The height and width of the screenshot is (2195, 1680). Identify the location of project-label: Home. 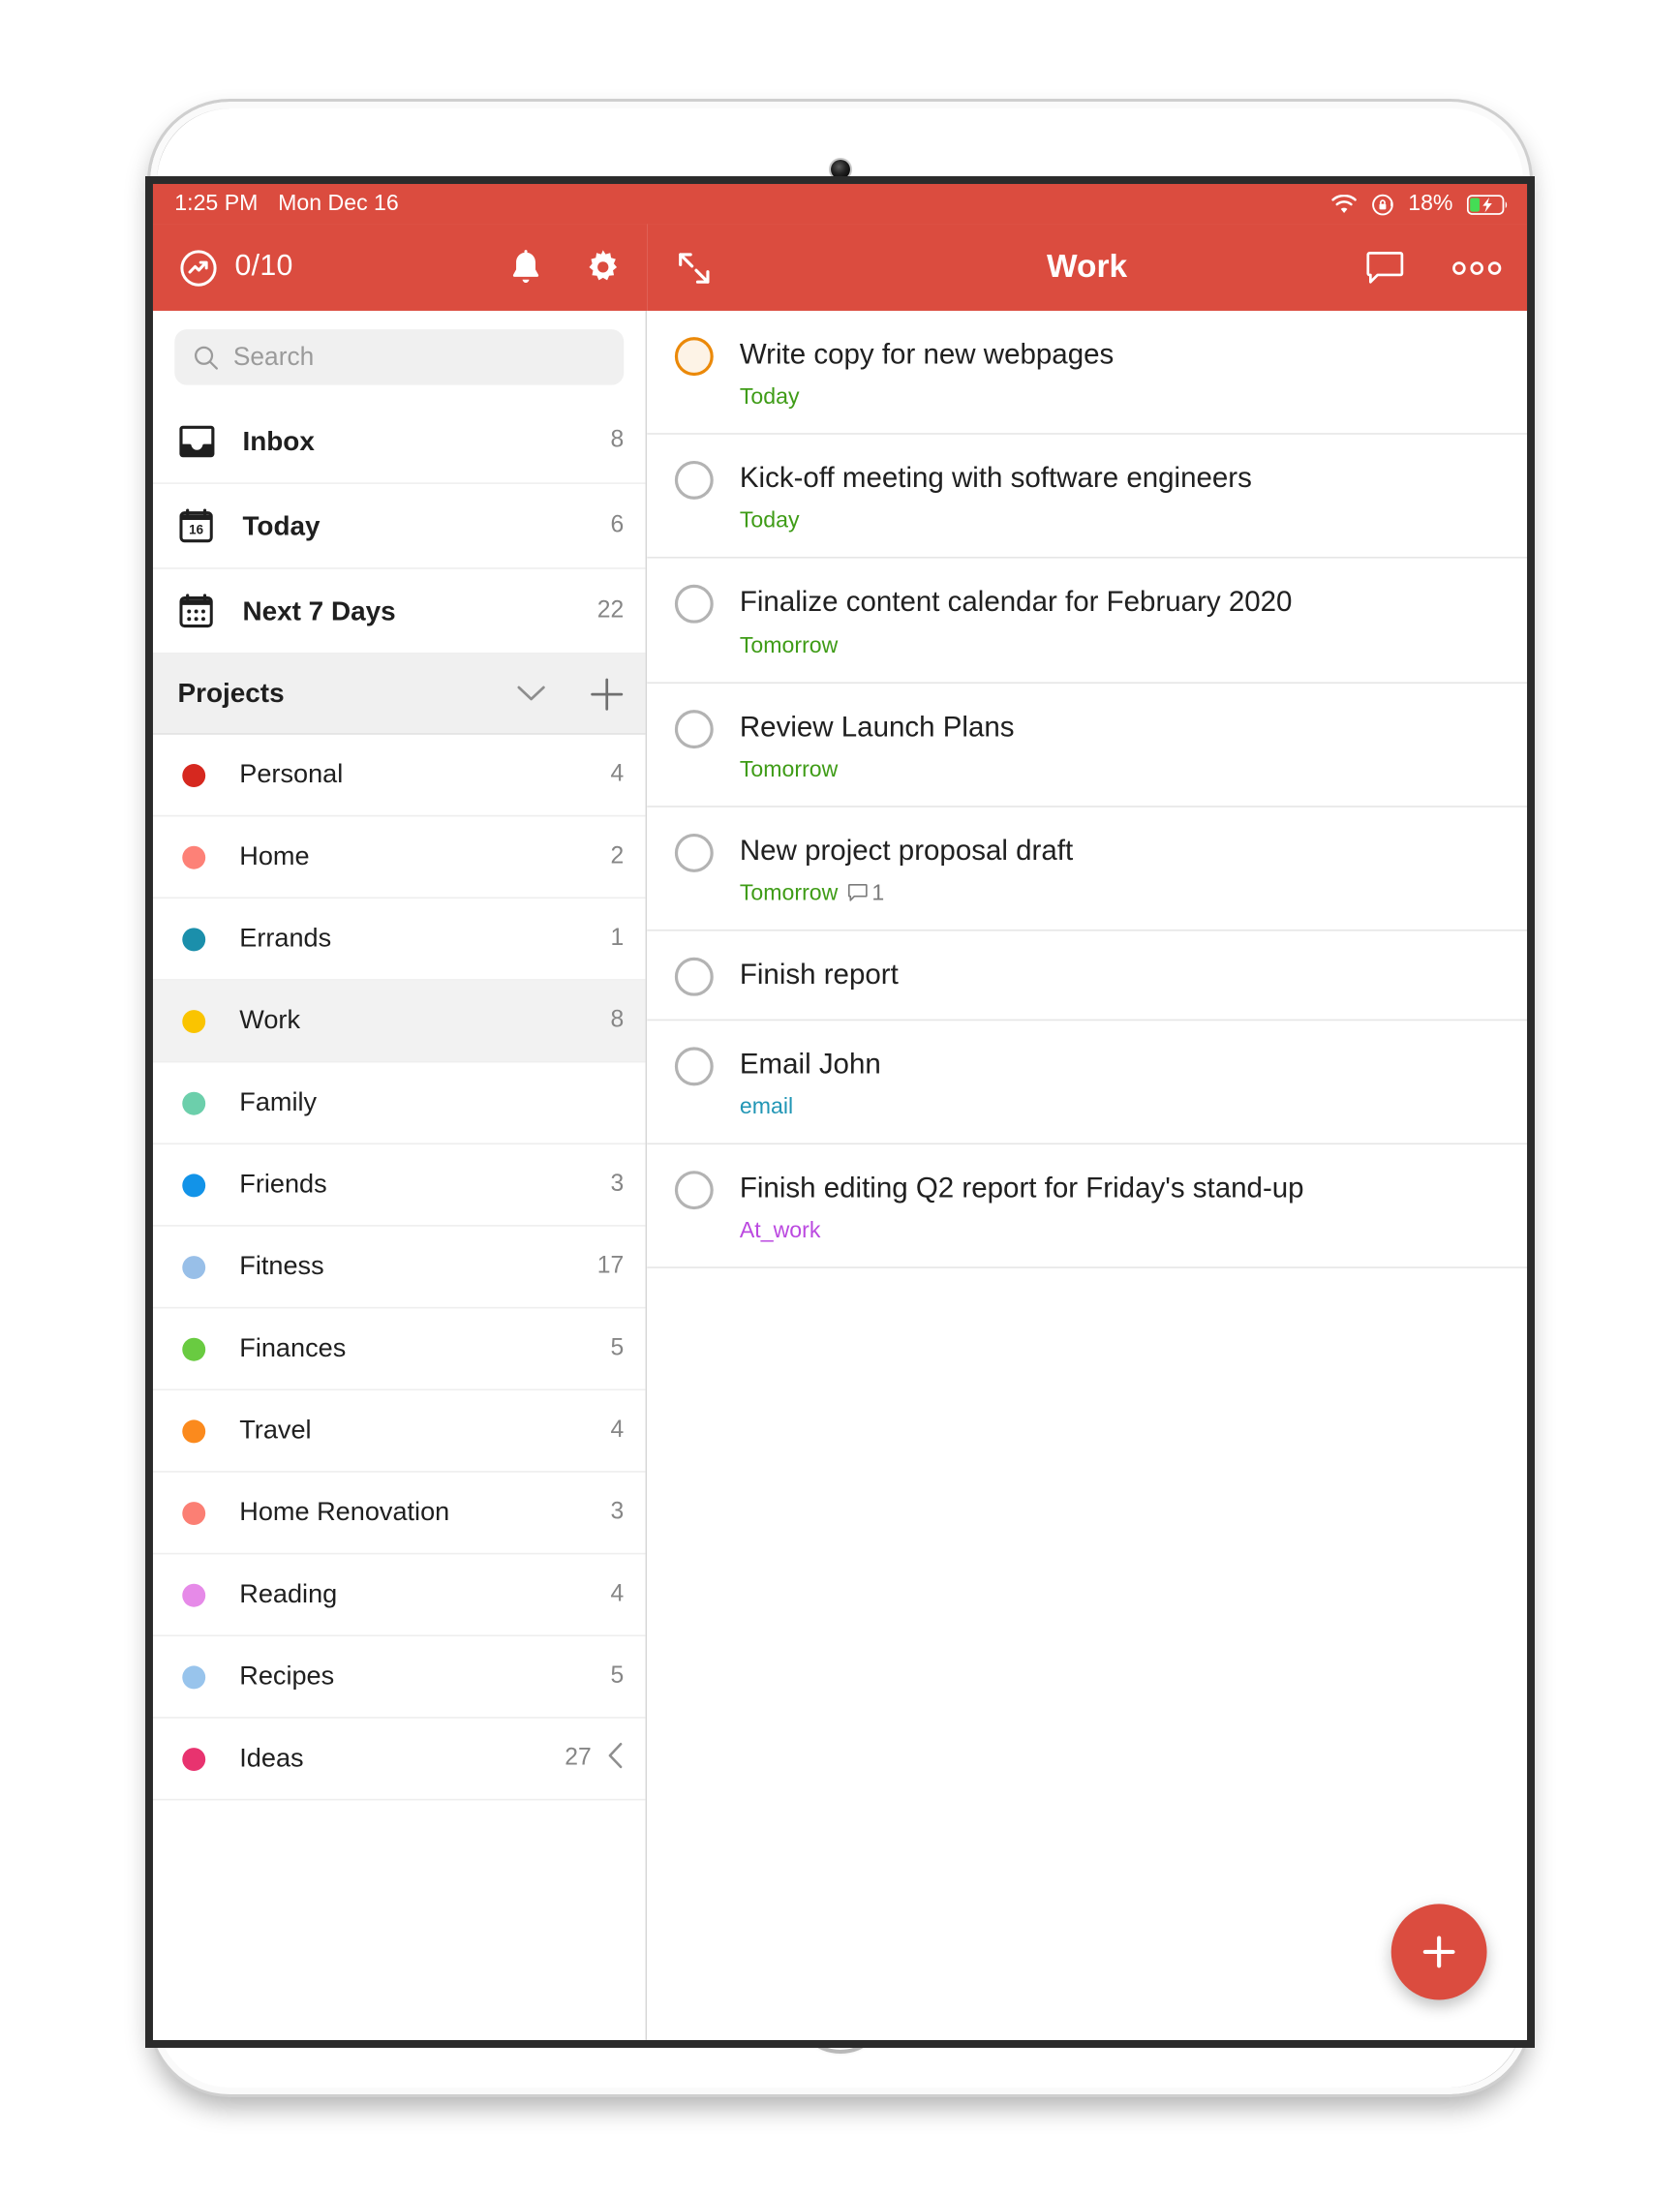
(274, 855).